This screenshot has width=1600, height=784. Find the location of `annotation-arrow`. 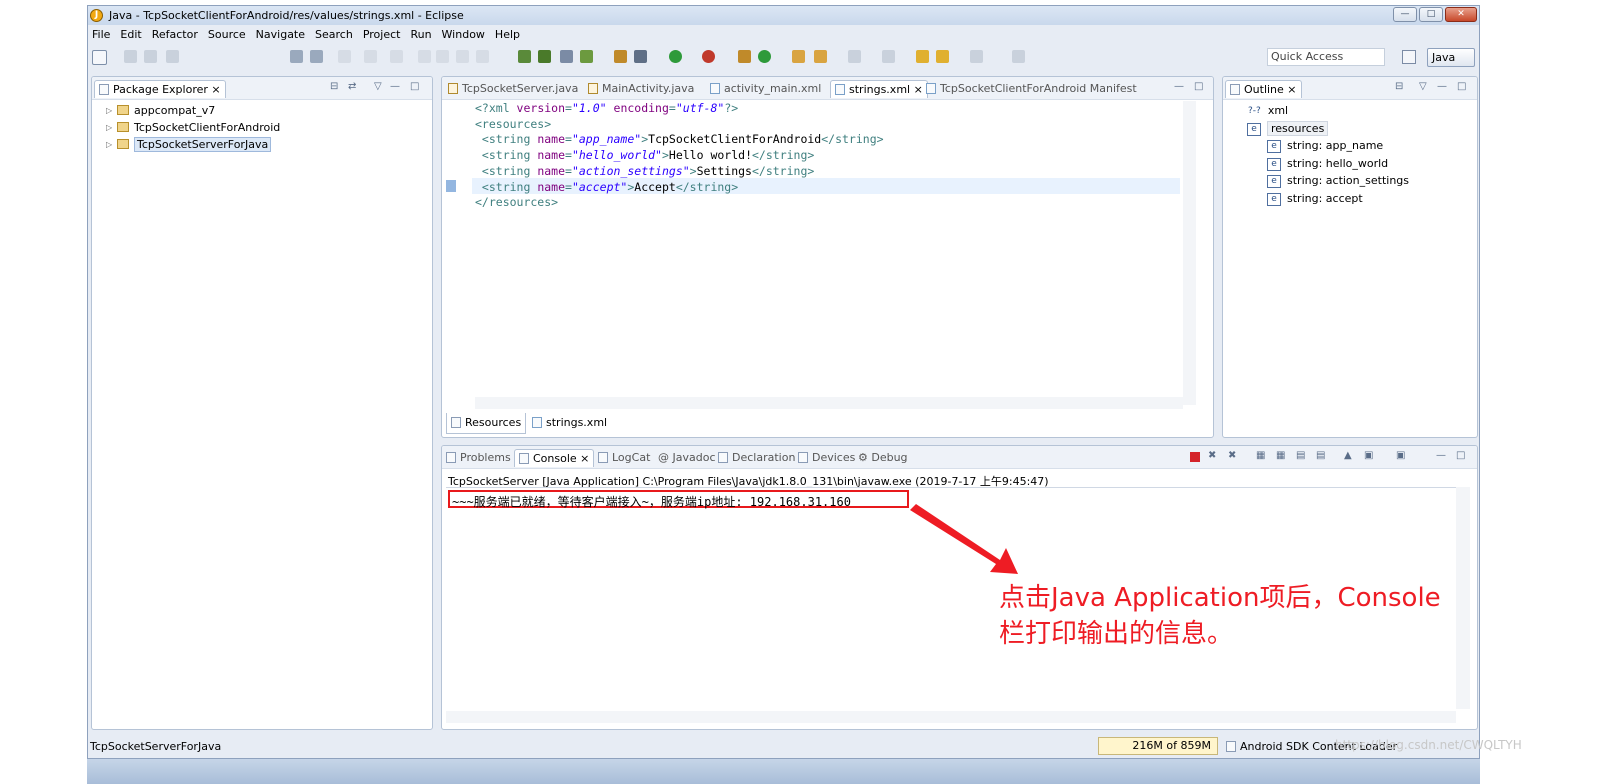

annotation-arrow is located at coordinates (964, 539).